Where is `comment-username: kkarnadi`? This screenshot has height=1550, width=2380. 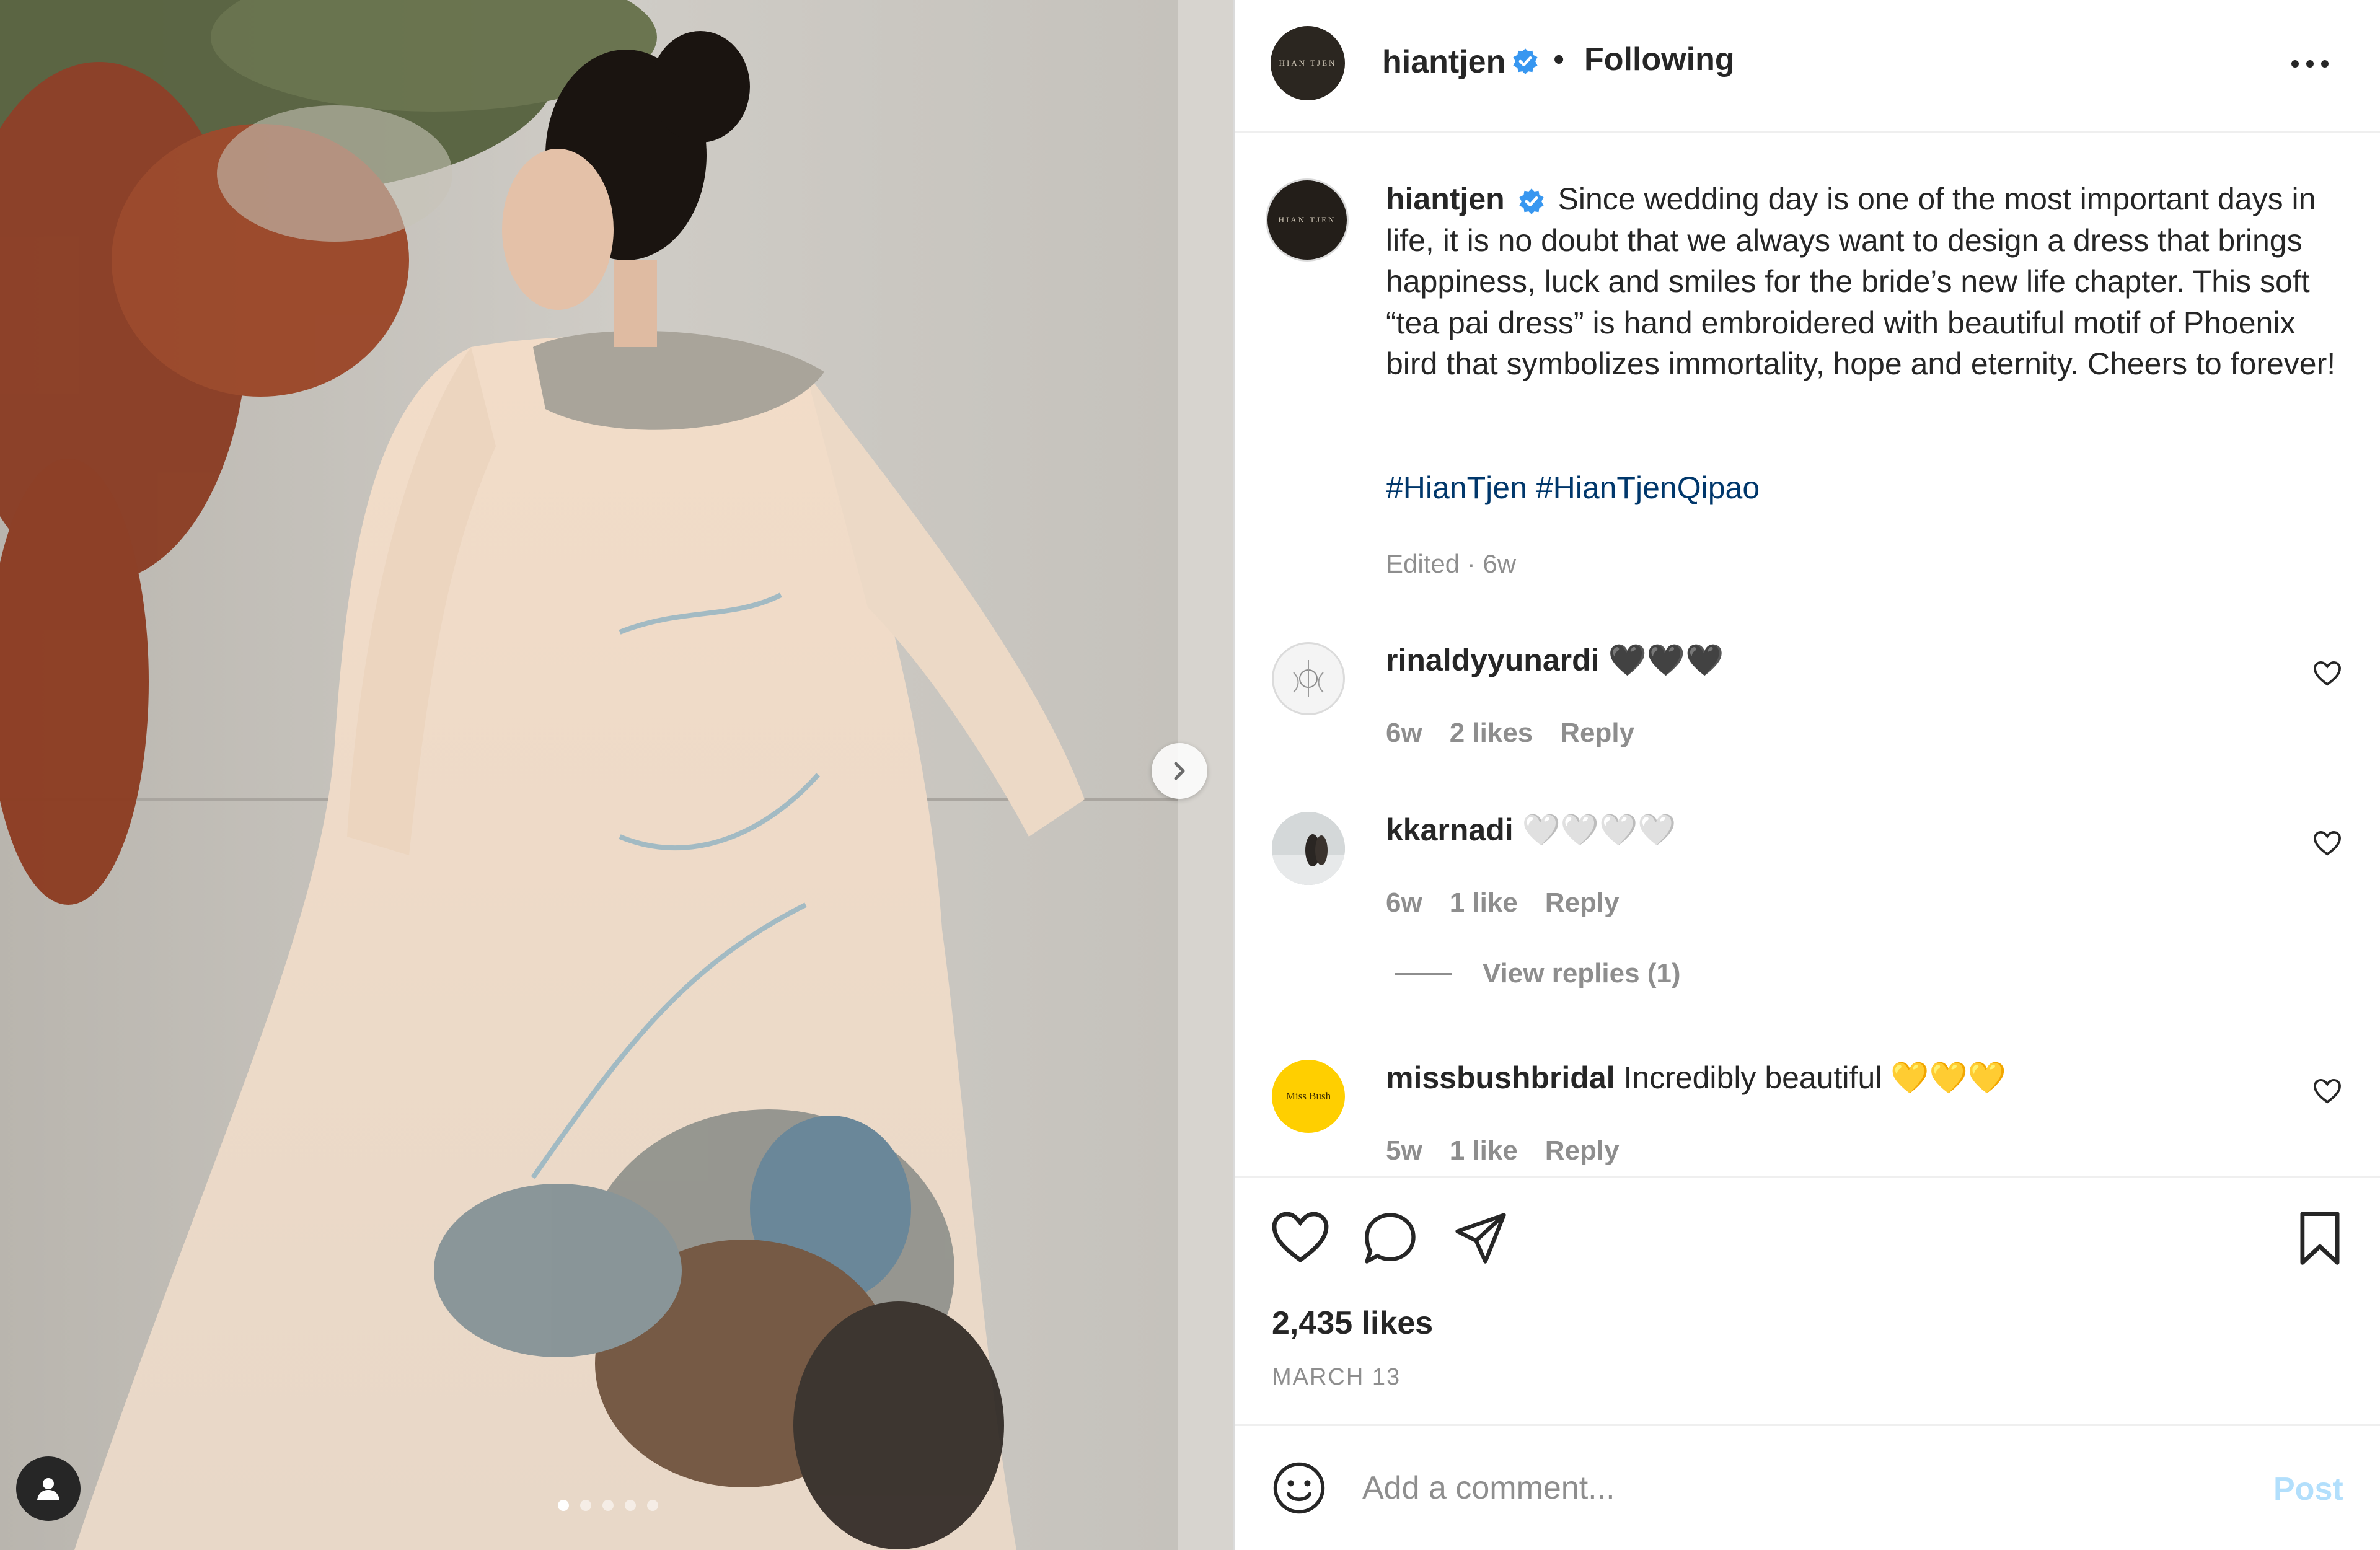 comment-username: kkarnadi is located at coordinates (1450, 830).